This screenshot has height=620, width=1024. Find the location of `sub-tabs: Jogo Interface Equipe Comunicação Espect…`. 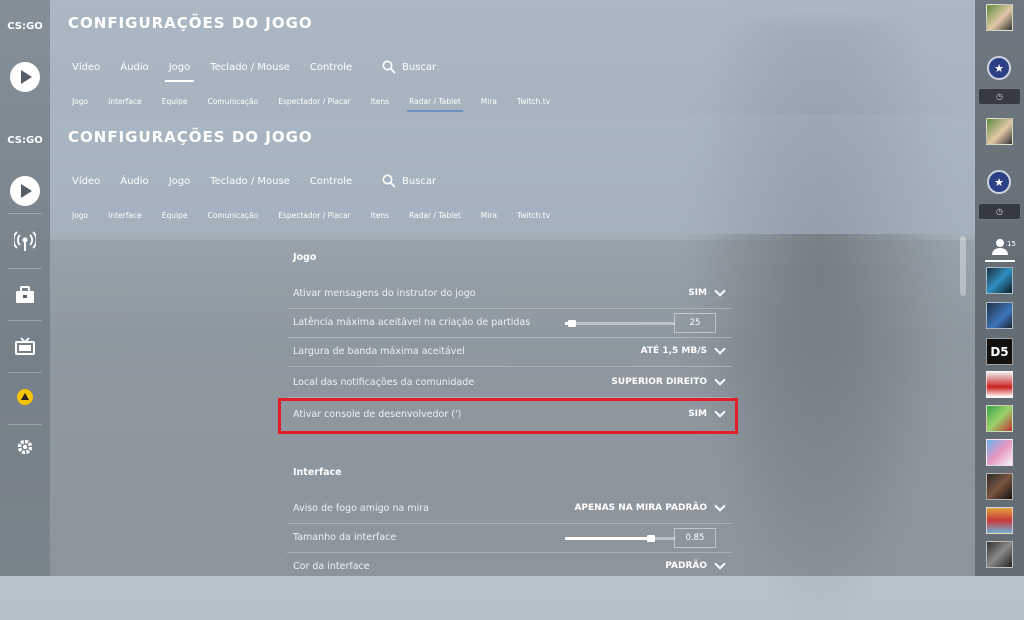

sub-tabs: Jogo Interface Equipe Comunicação Espect… is located at coordinates (321, 104).